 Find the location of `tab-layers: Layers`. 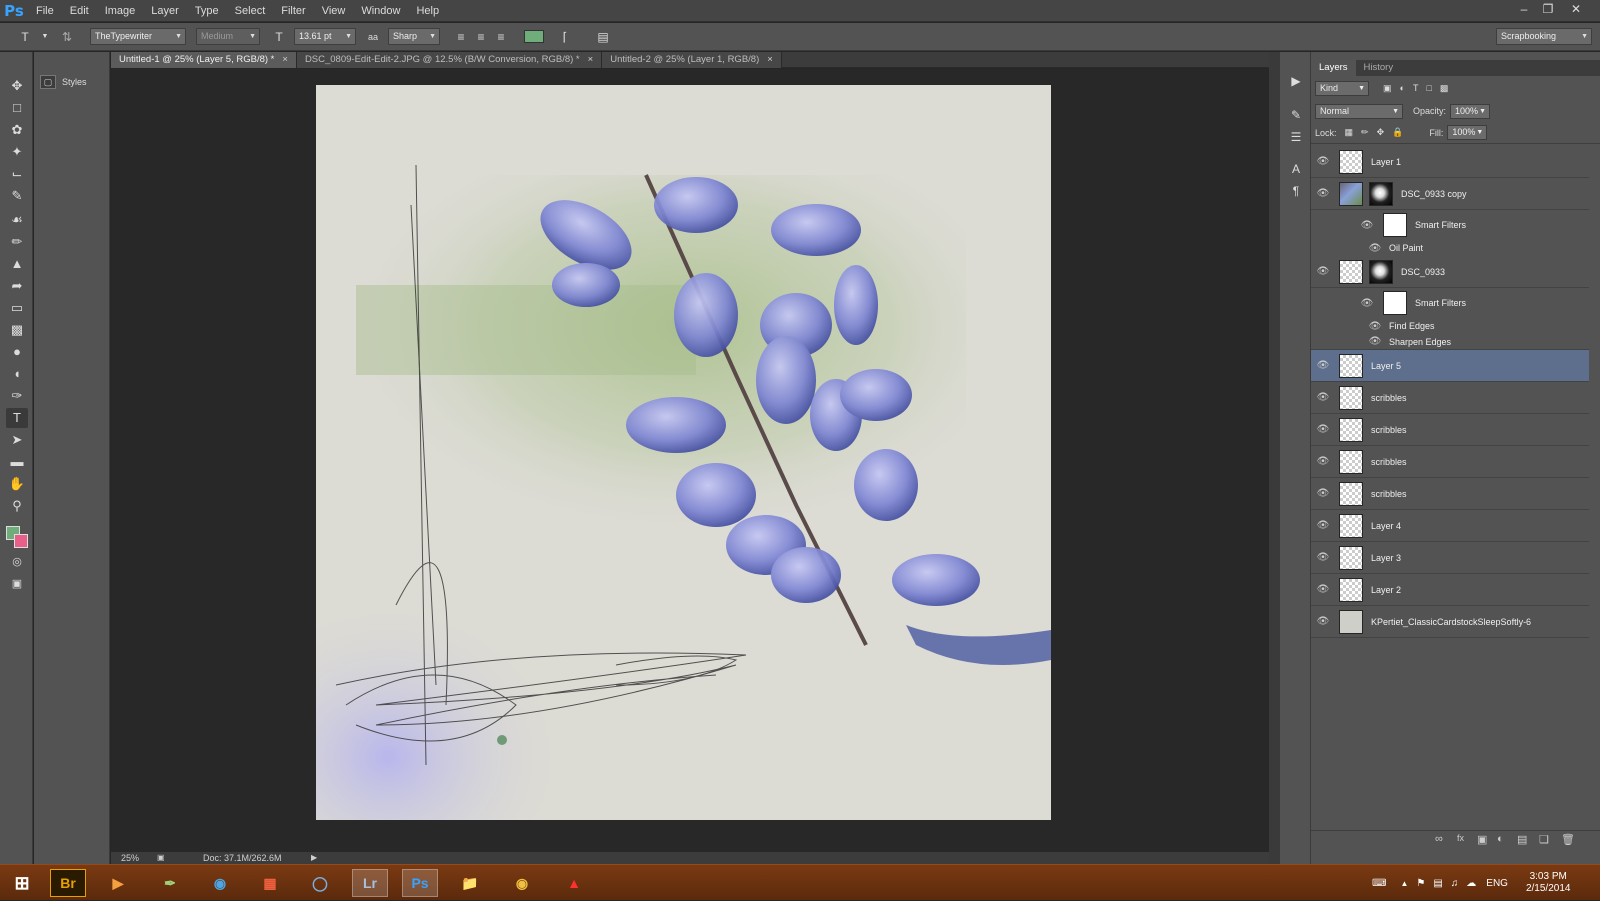

tab-layers: Layers is located at coordinates (1333, 68).